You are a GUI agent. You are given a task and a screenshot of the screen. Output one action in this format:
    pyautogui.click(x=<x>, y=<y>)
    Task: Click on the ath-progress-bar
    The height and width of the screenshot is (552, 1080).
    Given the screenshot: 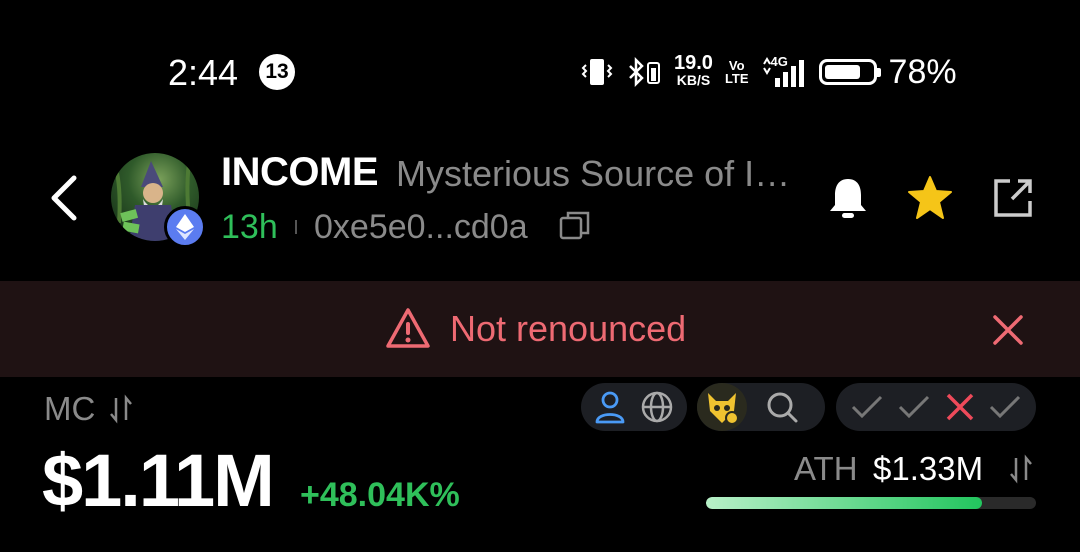 What is the action you would take?
    pyautogui.click(x=871, y=503)
    